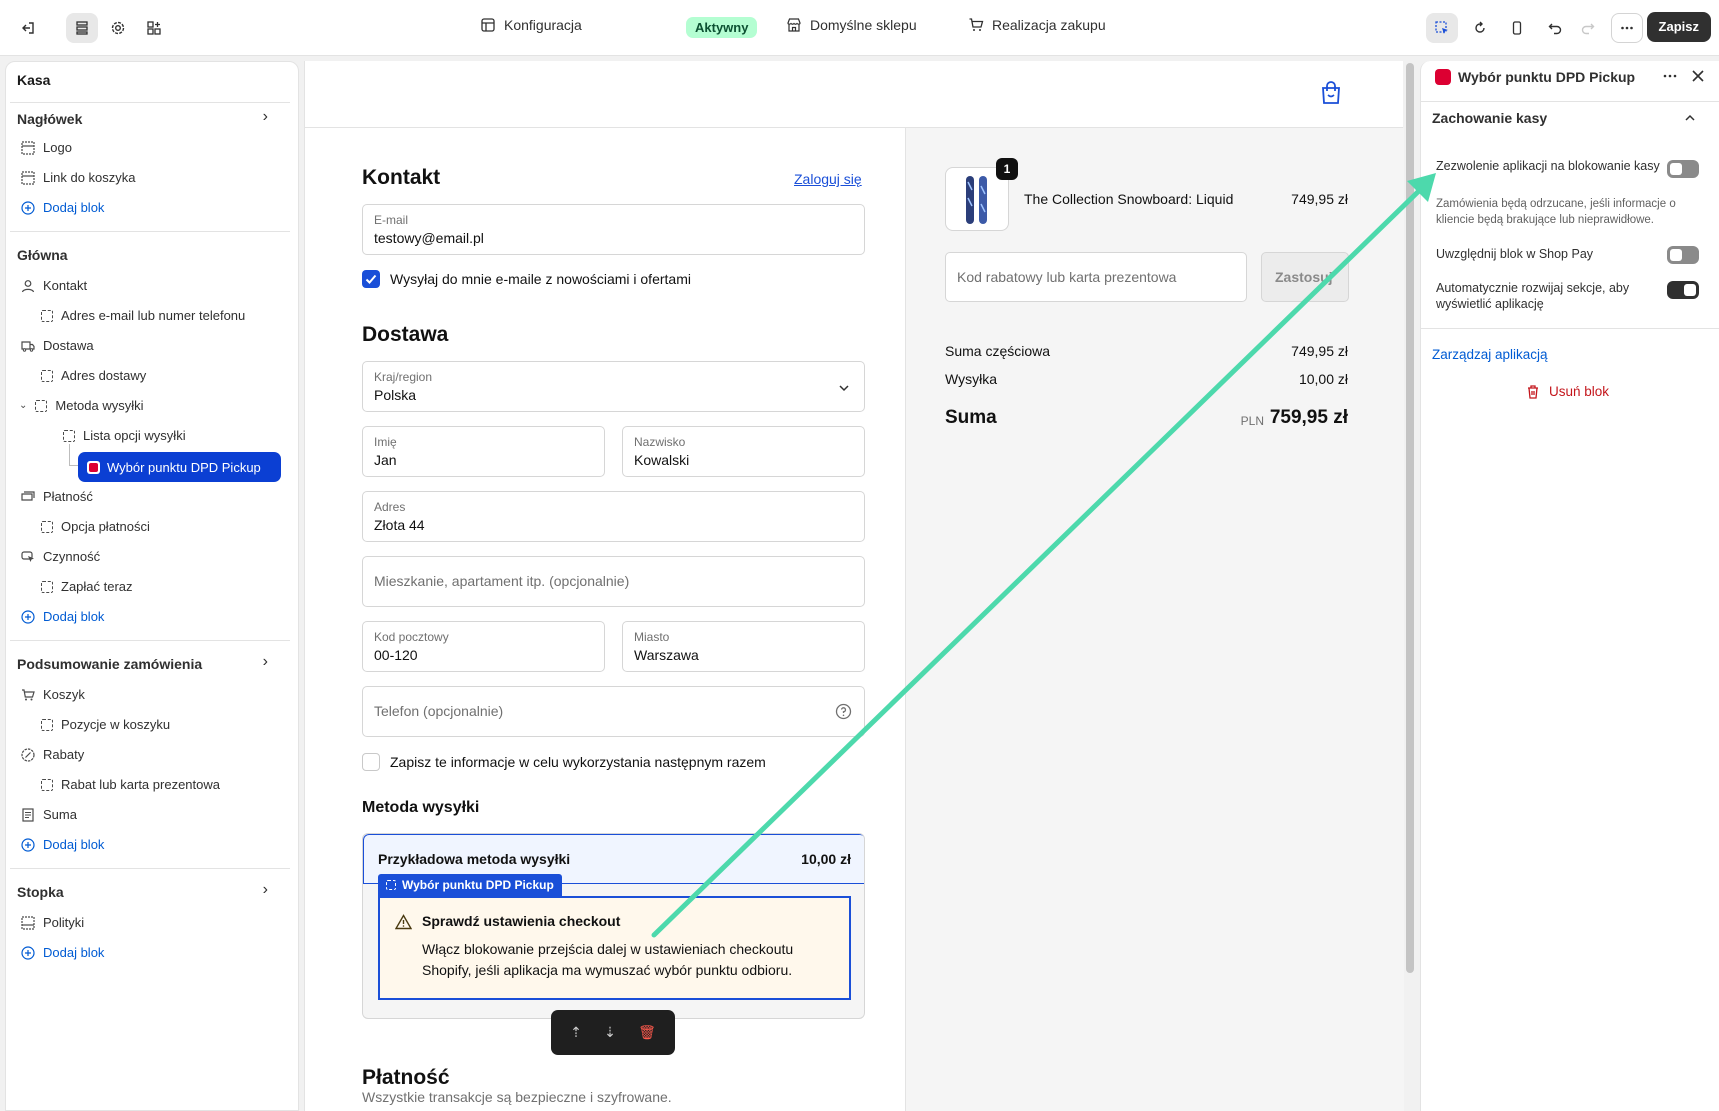  Describe the element at coordinates (49, 814) in the screenshot. I see `sidebar-item-suma: Suma` at that location.